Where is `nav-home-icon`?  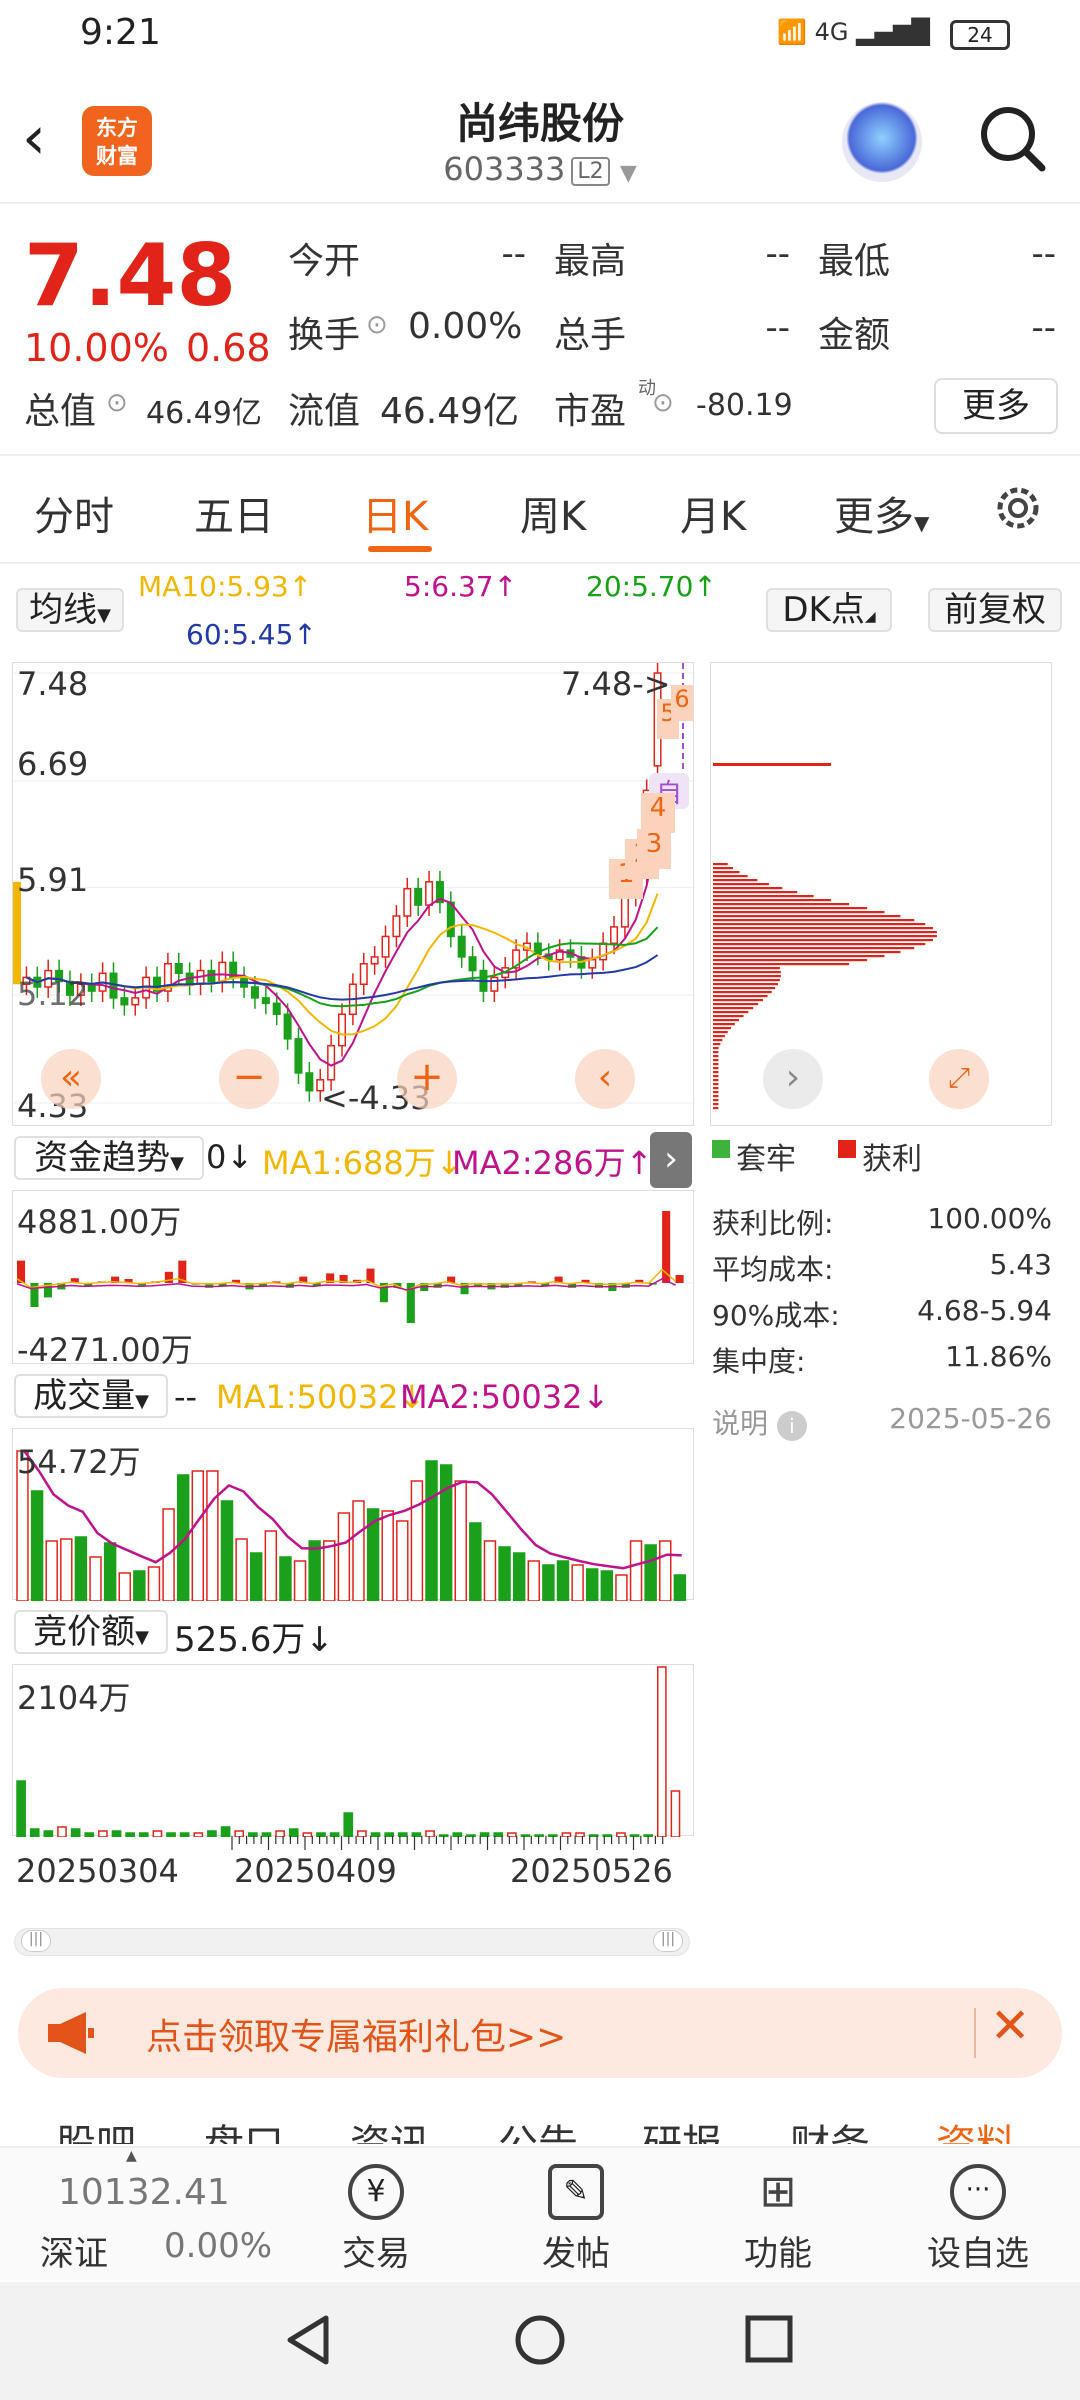 nav-home-icon is located at coordinates (540, 2340).